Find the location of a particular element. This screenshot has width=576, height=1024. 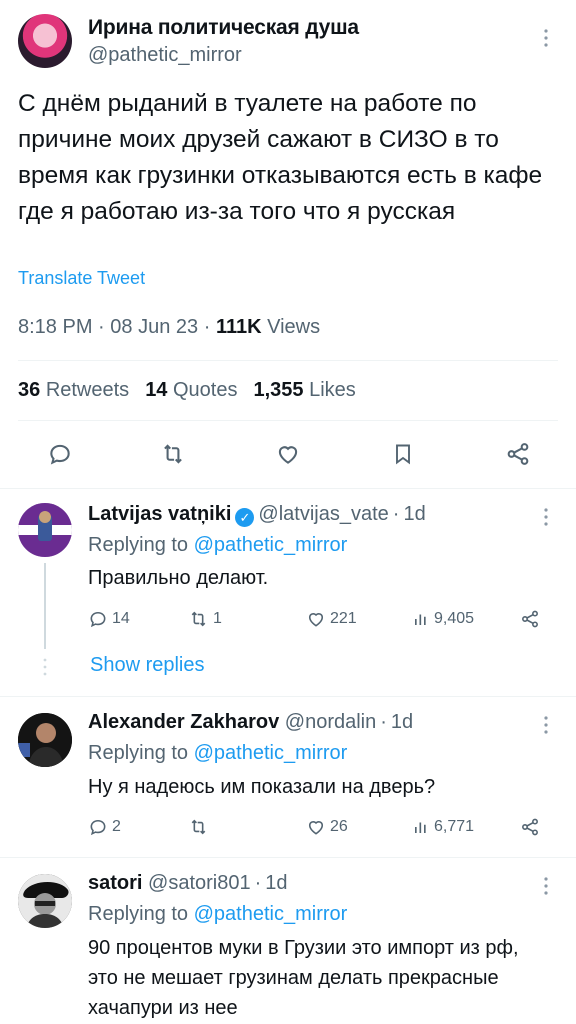

reply-count: 2 is located at coordinates (116, 826).